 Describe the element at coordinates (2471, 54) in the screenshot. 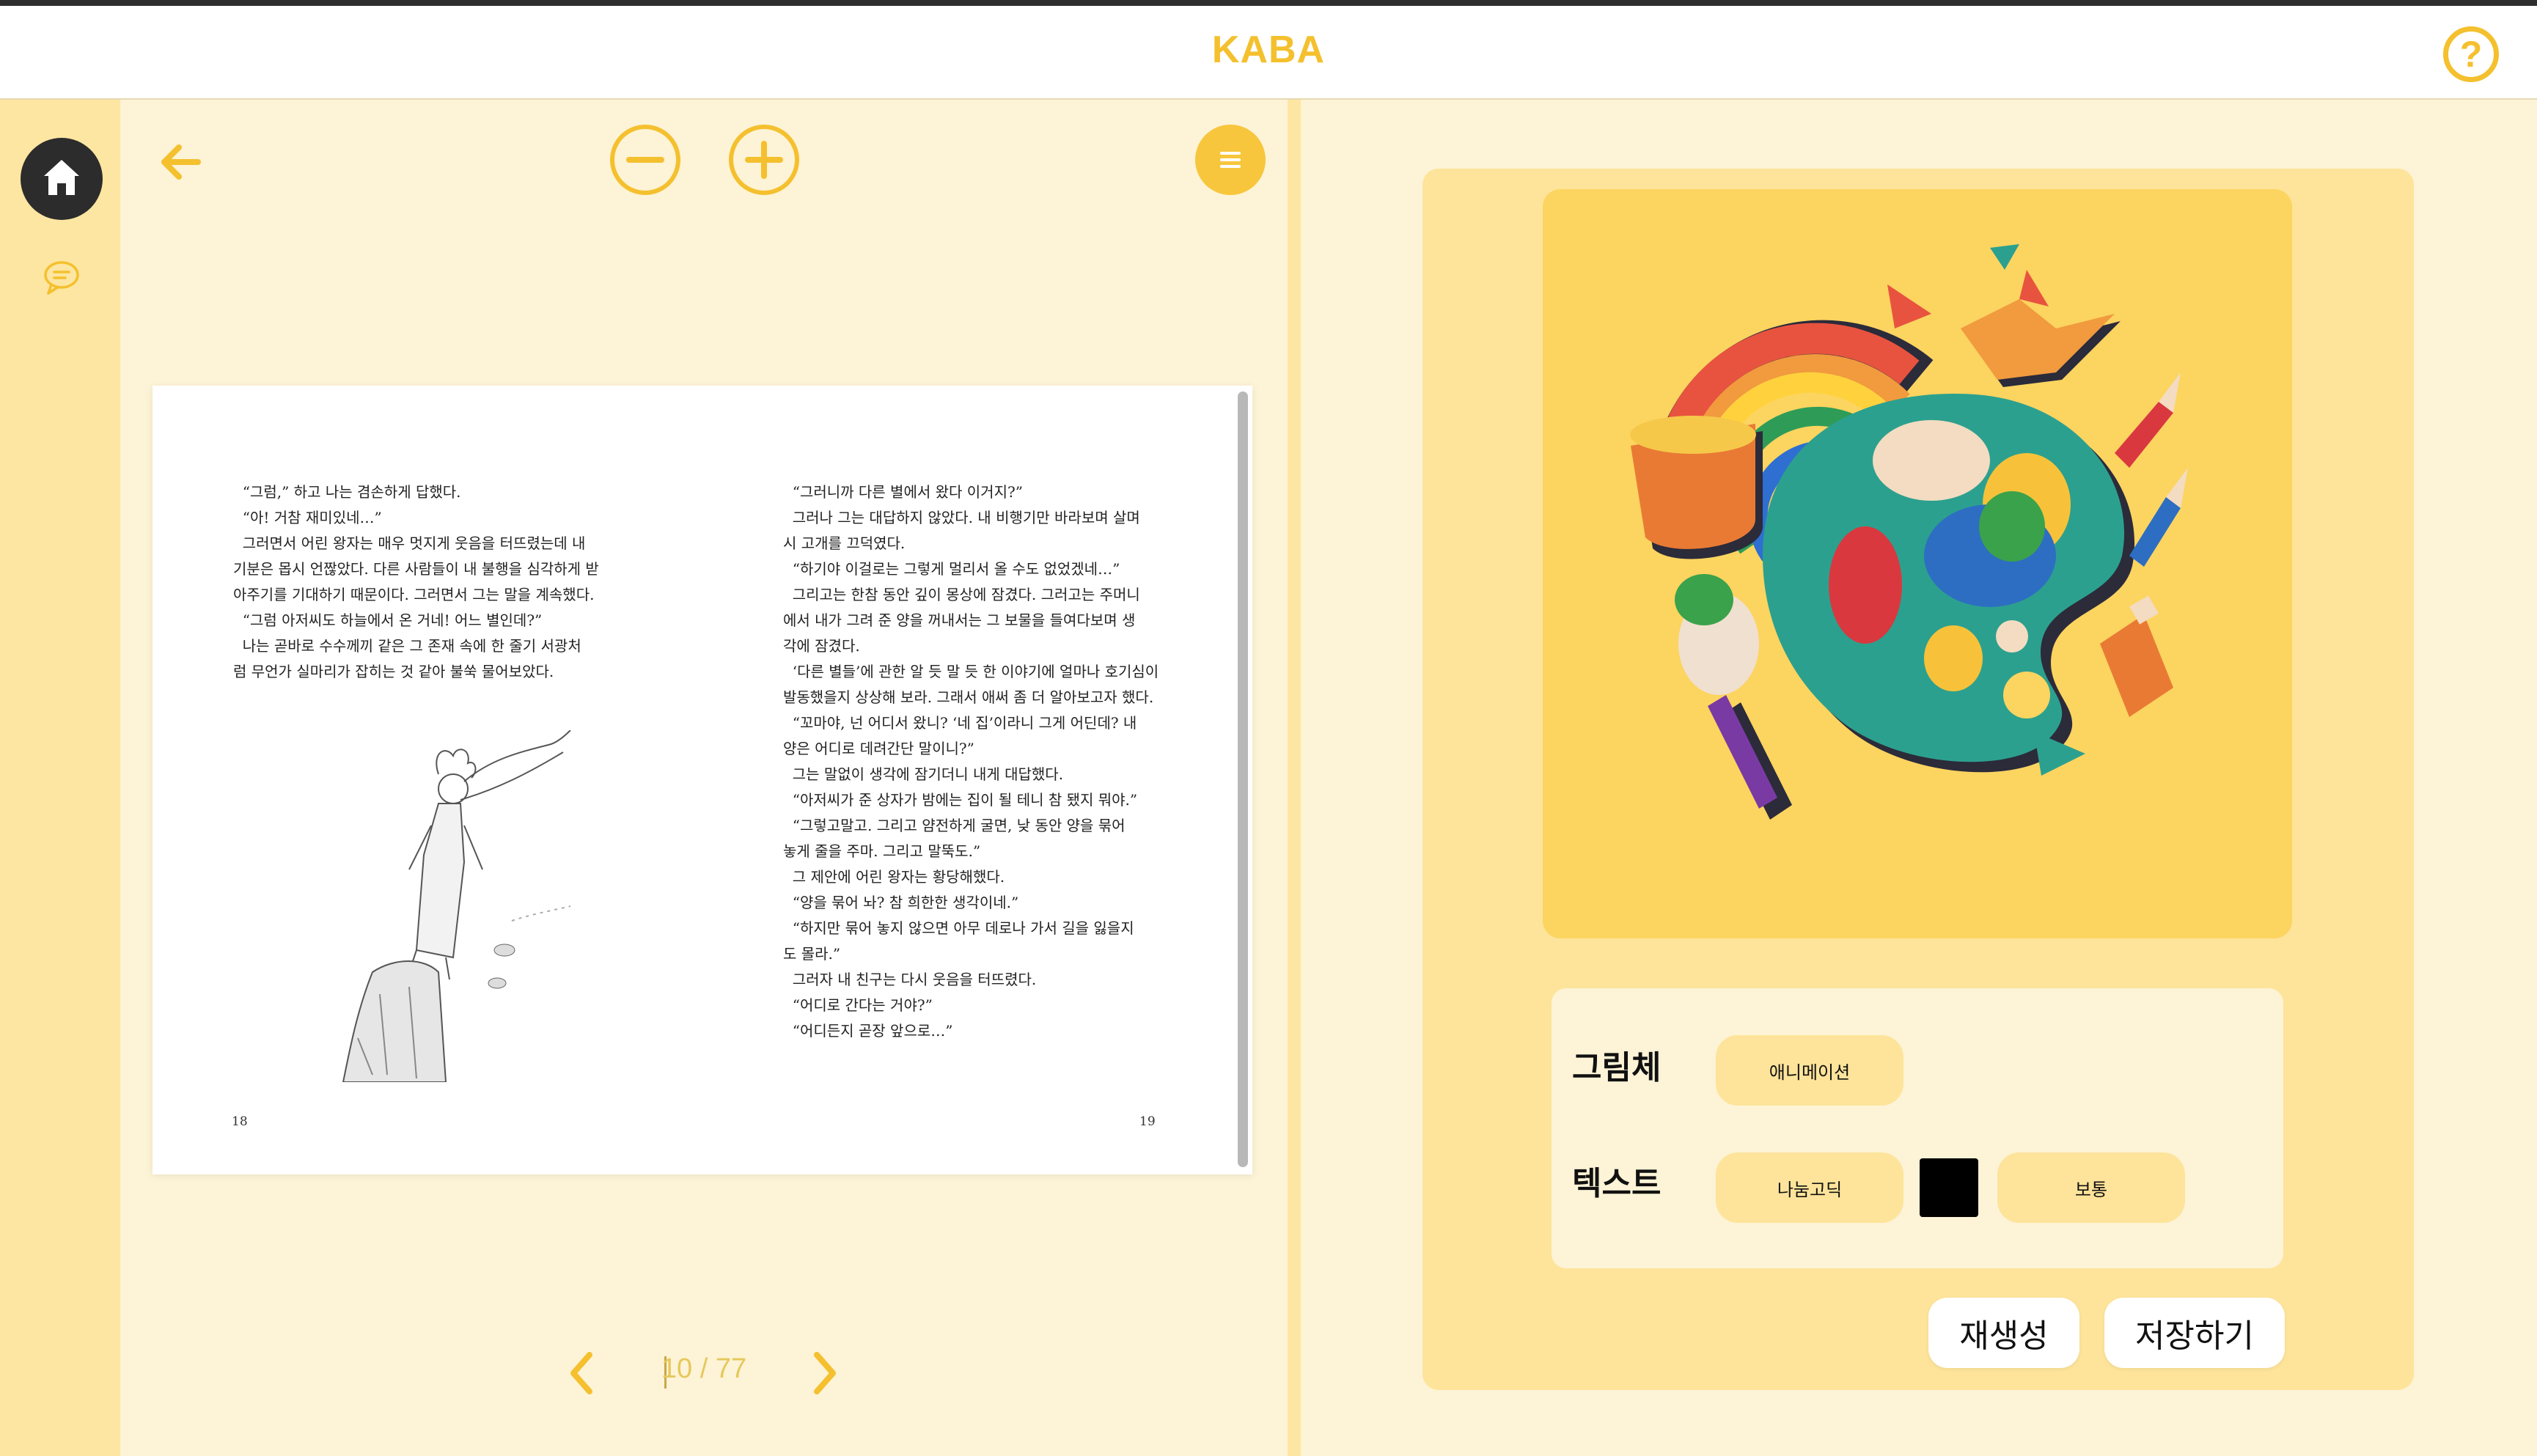

I see `help-icon: ?` at that location.